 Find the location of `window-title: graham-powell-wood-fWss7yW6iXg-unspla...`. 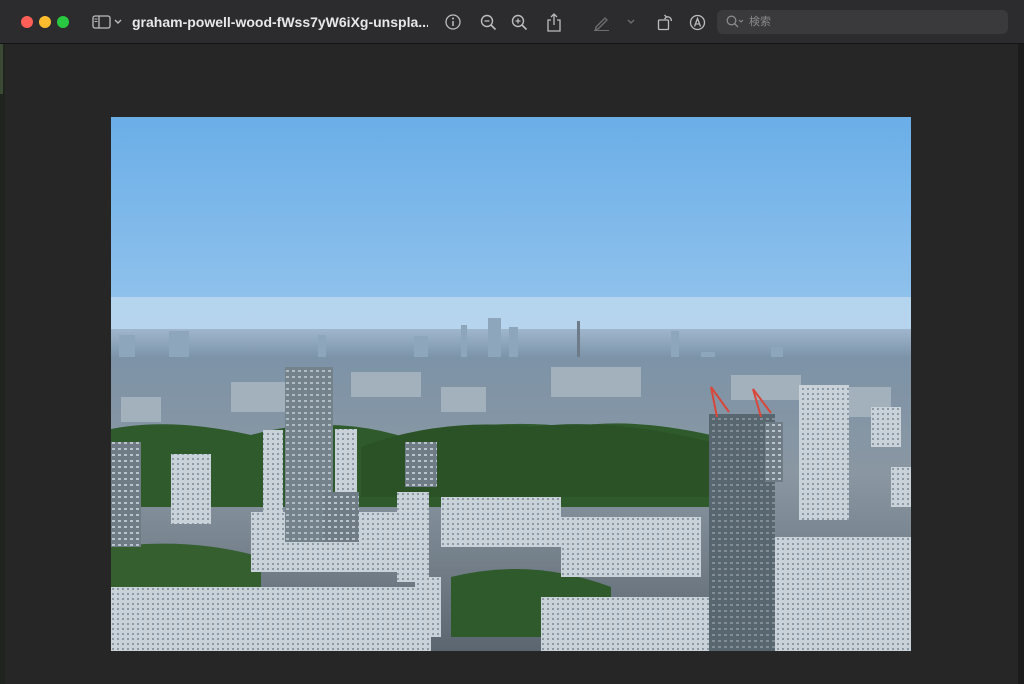

window-title: graham-powell-wood-fWss7yW6iXg-unspla... is located at coordinates (280, 22).